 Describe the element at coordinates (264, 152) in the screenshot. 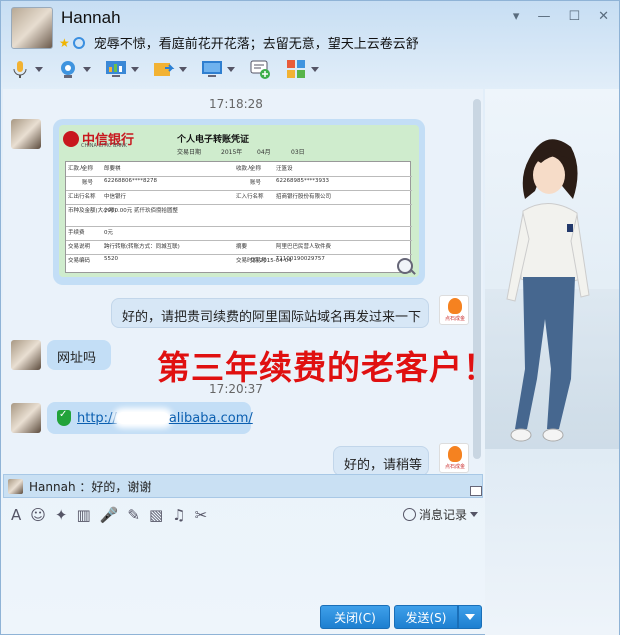

I see `receipt-month: 04月` at that location.